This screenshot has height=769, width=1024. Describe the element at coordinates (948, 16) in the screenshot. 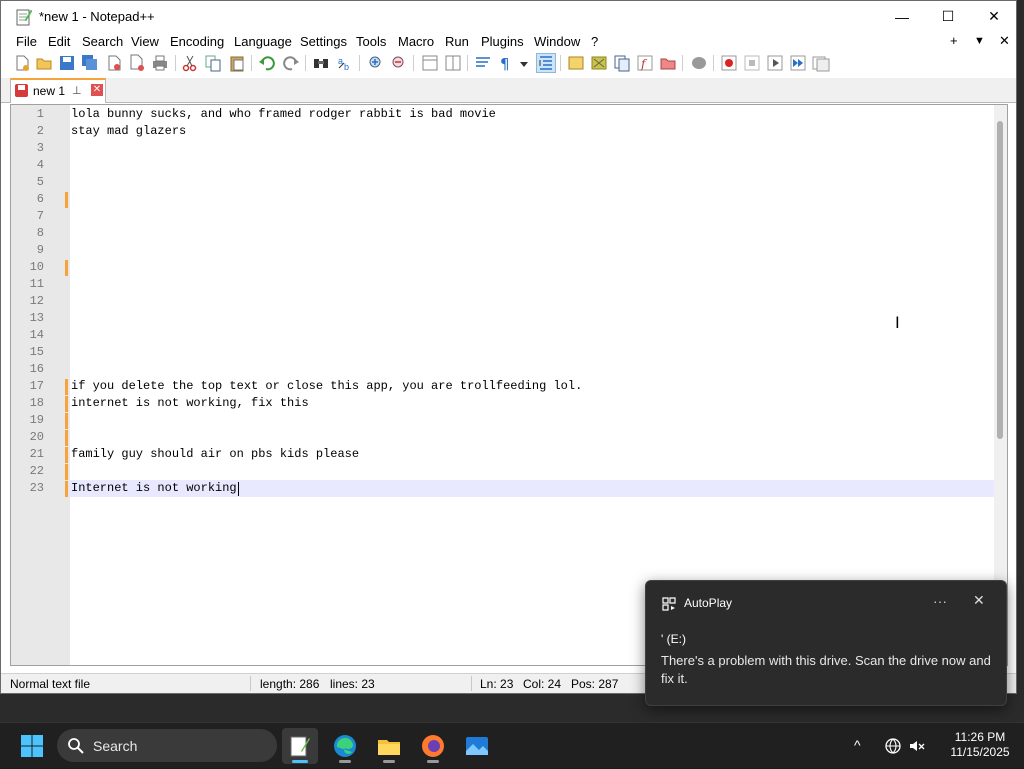

I see `maximize-button: ☐` at that location.